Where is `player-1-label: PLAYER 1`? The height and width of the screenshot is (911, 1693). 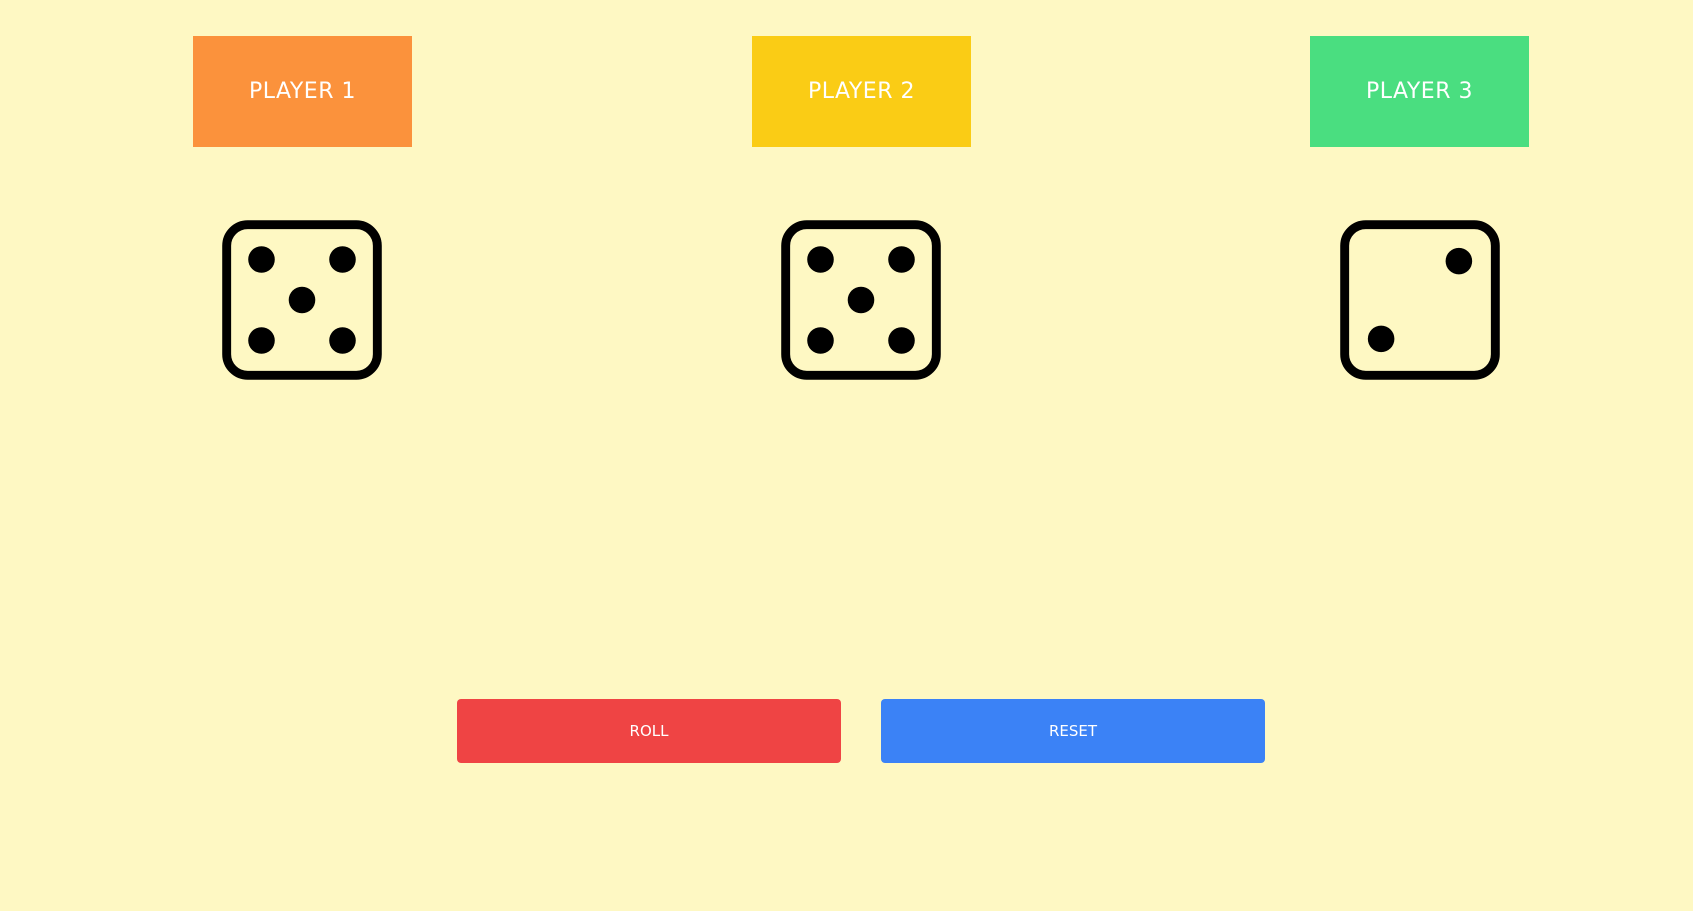 player-1-label: PLAYER 1 is located at coordinates (302, 91).